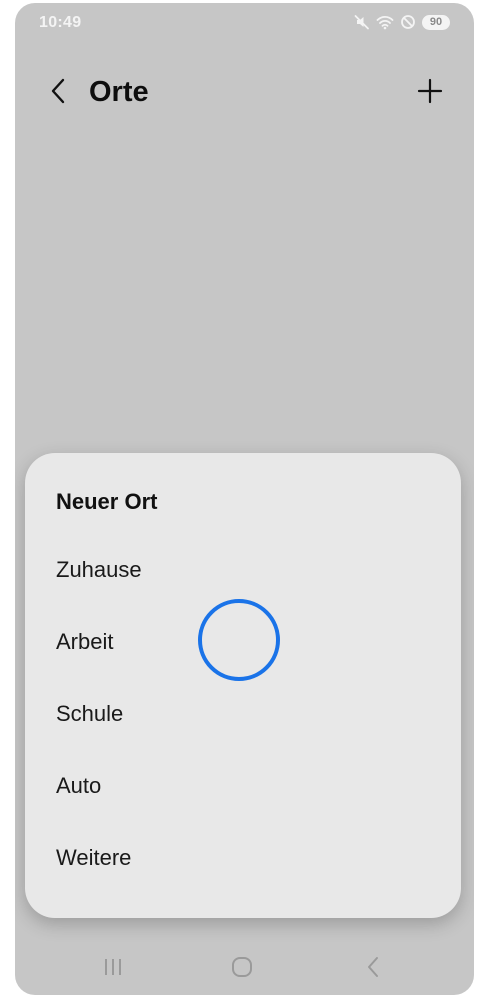  What do you see at coordinates (243, 858) in the screenshot?
I see `menu-item-weitere: Weitere` at bounding box center [243, 858].